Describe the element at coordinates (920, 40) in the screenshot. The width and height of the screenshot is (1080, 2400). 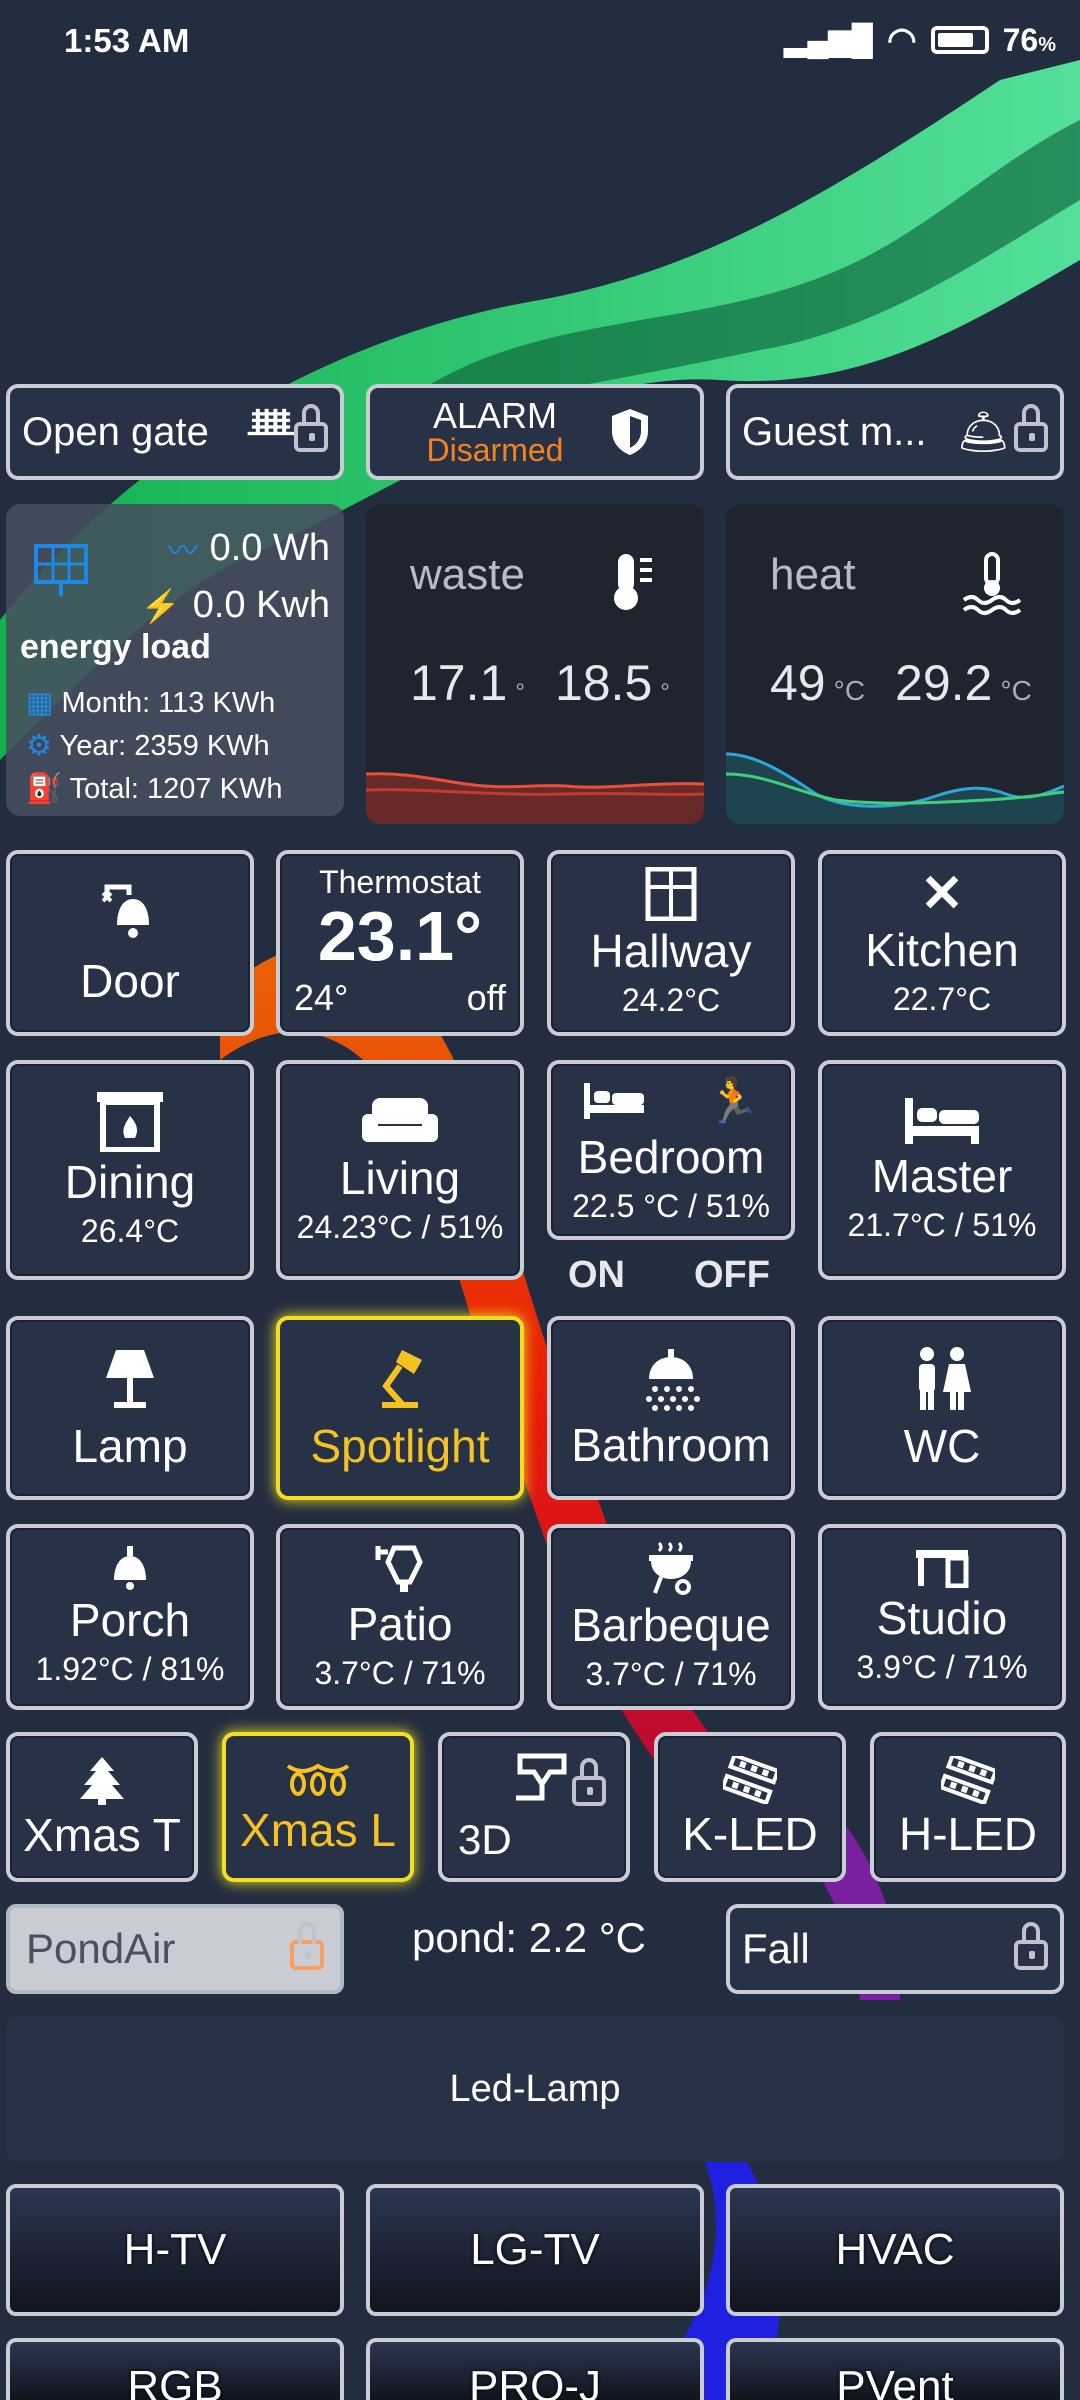
I see `status-icons: ▂▄▆█ ◠ 76%` at that location.